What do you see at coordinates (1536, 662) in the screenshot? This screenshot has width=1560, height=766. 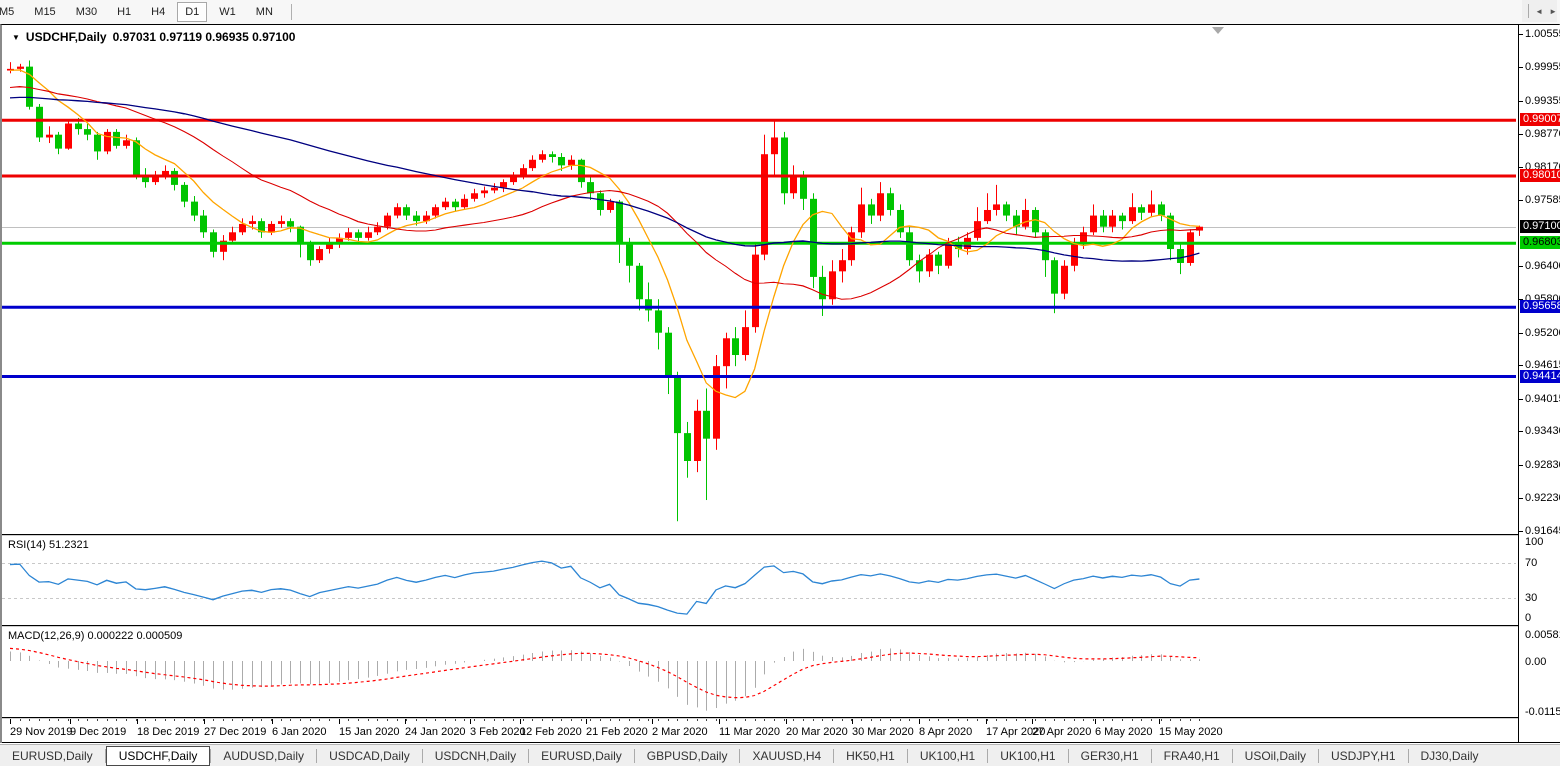 I see `macd-axis-label: 0.00` at bounding box center [1536, 662].